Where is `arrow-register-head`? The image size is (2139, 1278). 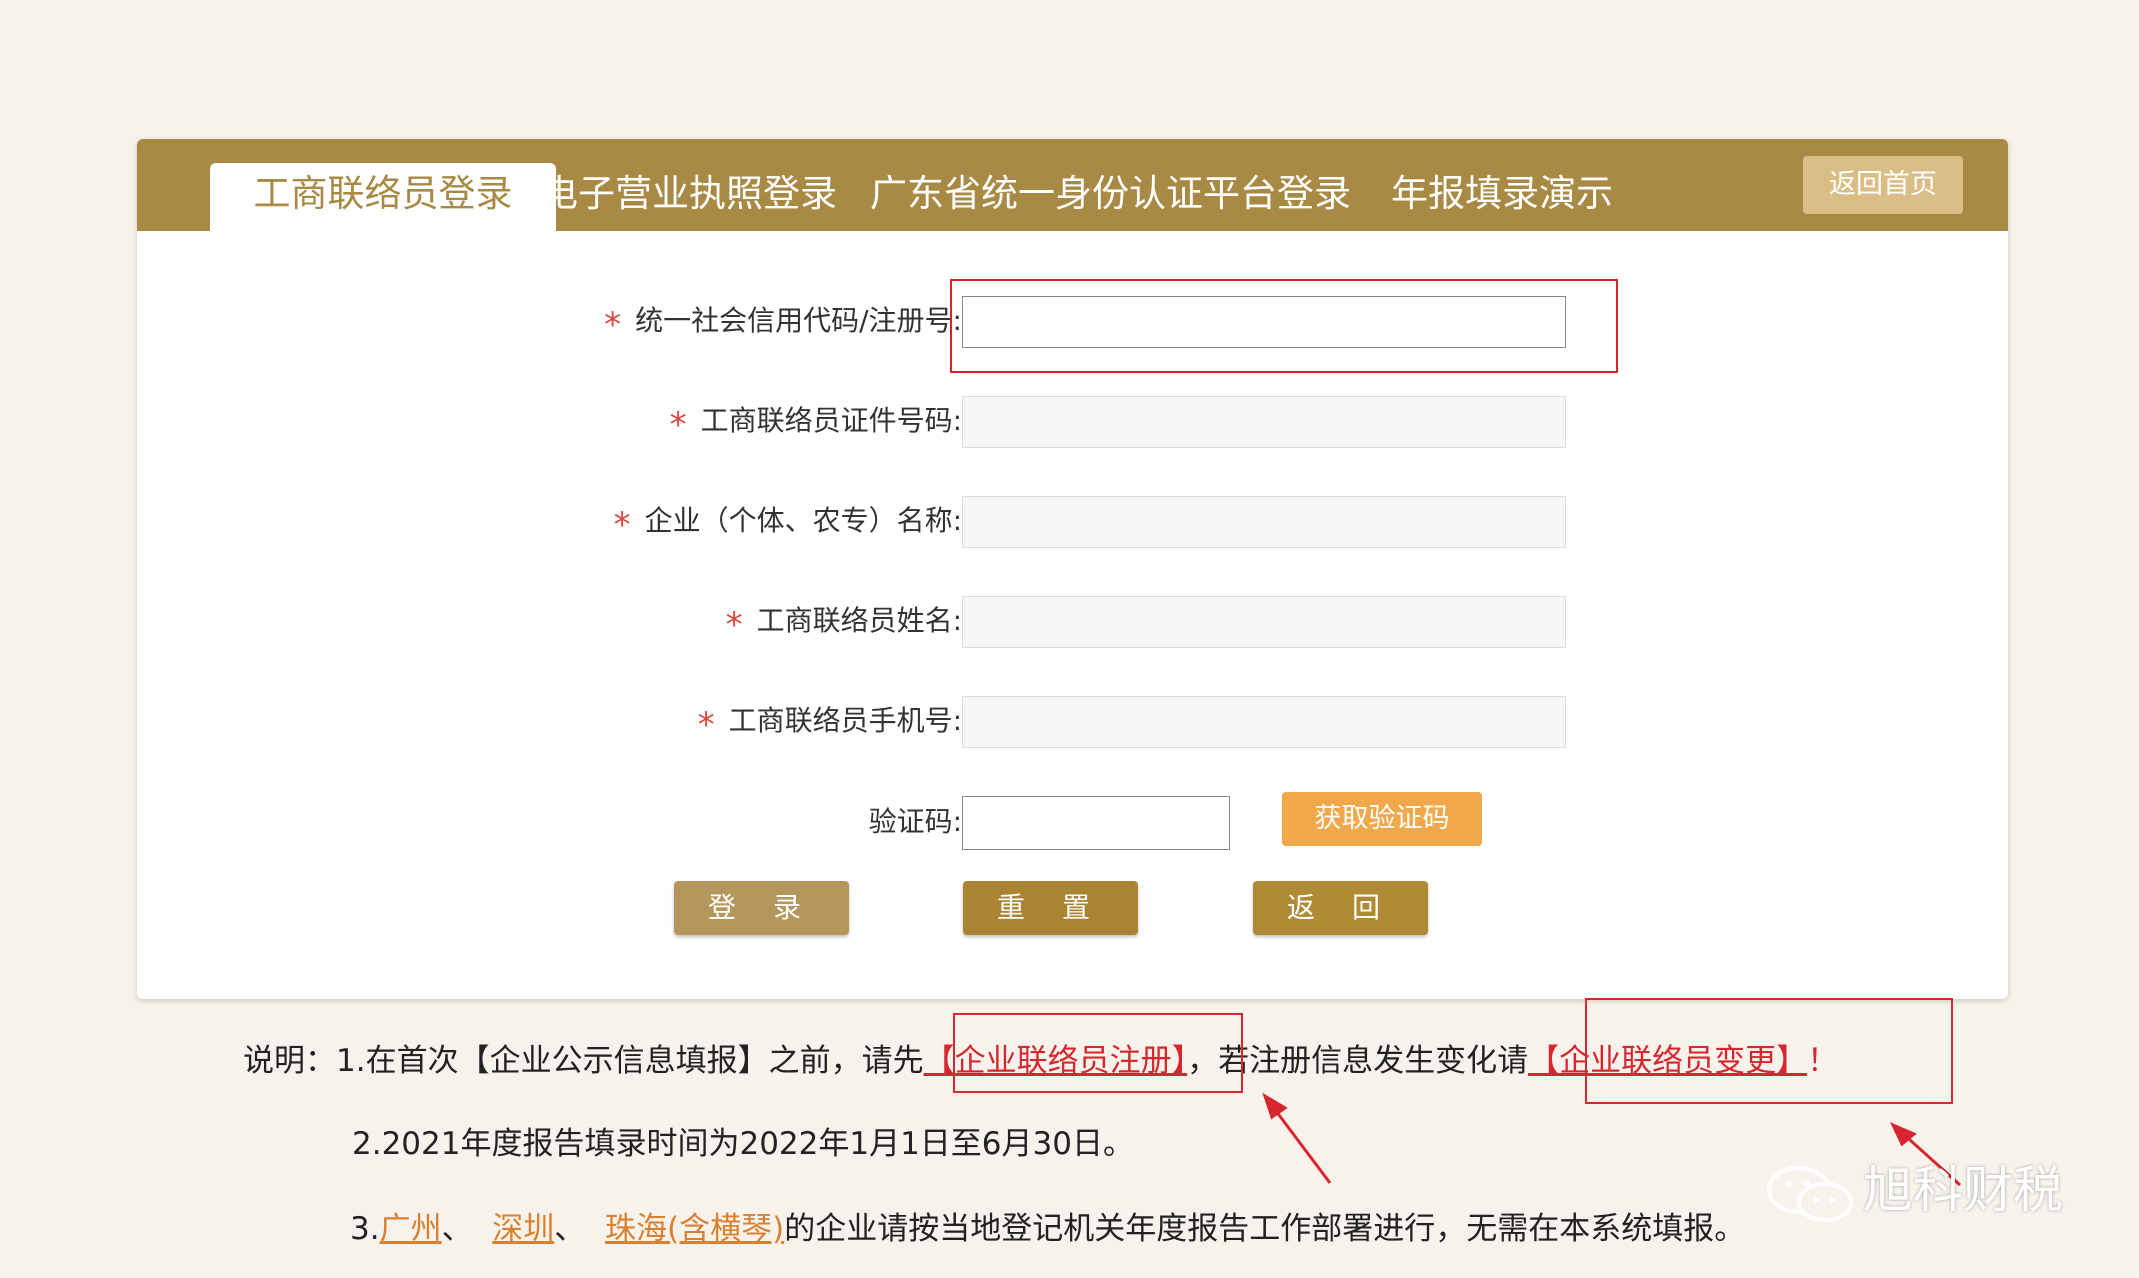
arrow-register-head is located at coordinates (1275, 1106).